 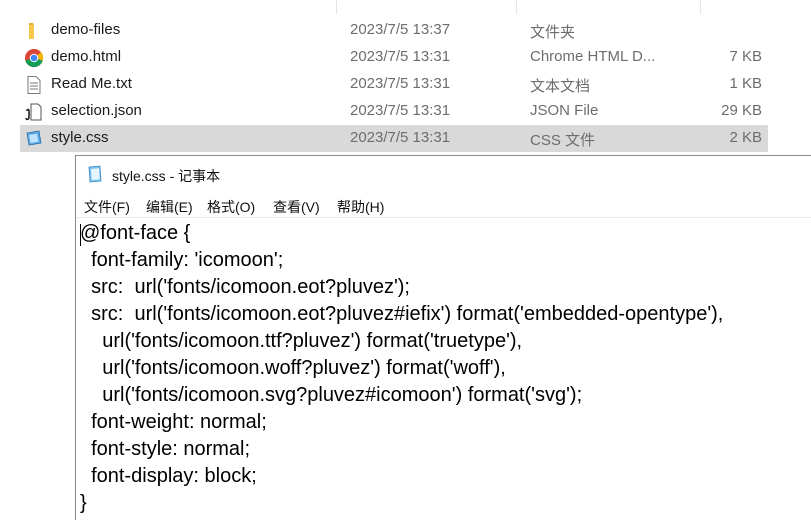 What do you see at coordinates (86, 56) in the screenshot?
I see `file-name: demo.html` at bounding box center [86, 56].